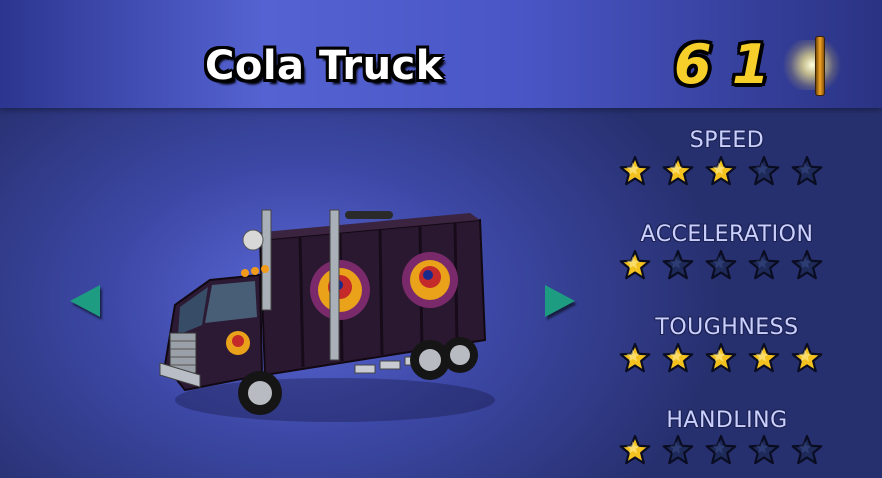 The height and width of the screenshot is (478, 882). I want to click on vehicle-name: Cola Truck, so click(324, 66).